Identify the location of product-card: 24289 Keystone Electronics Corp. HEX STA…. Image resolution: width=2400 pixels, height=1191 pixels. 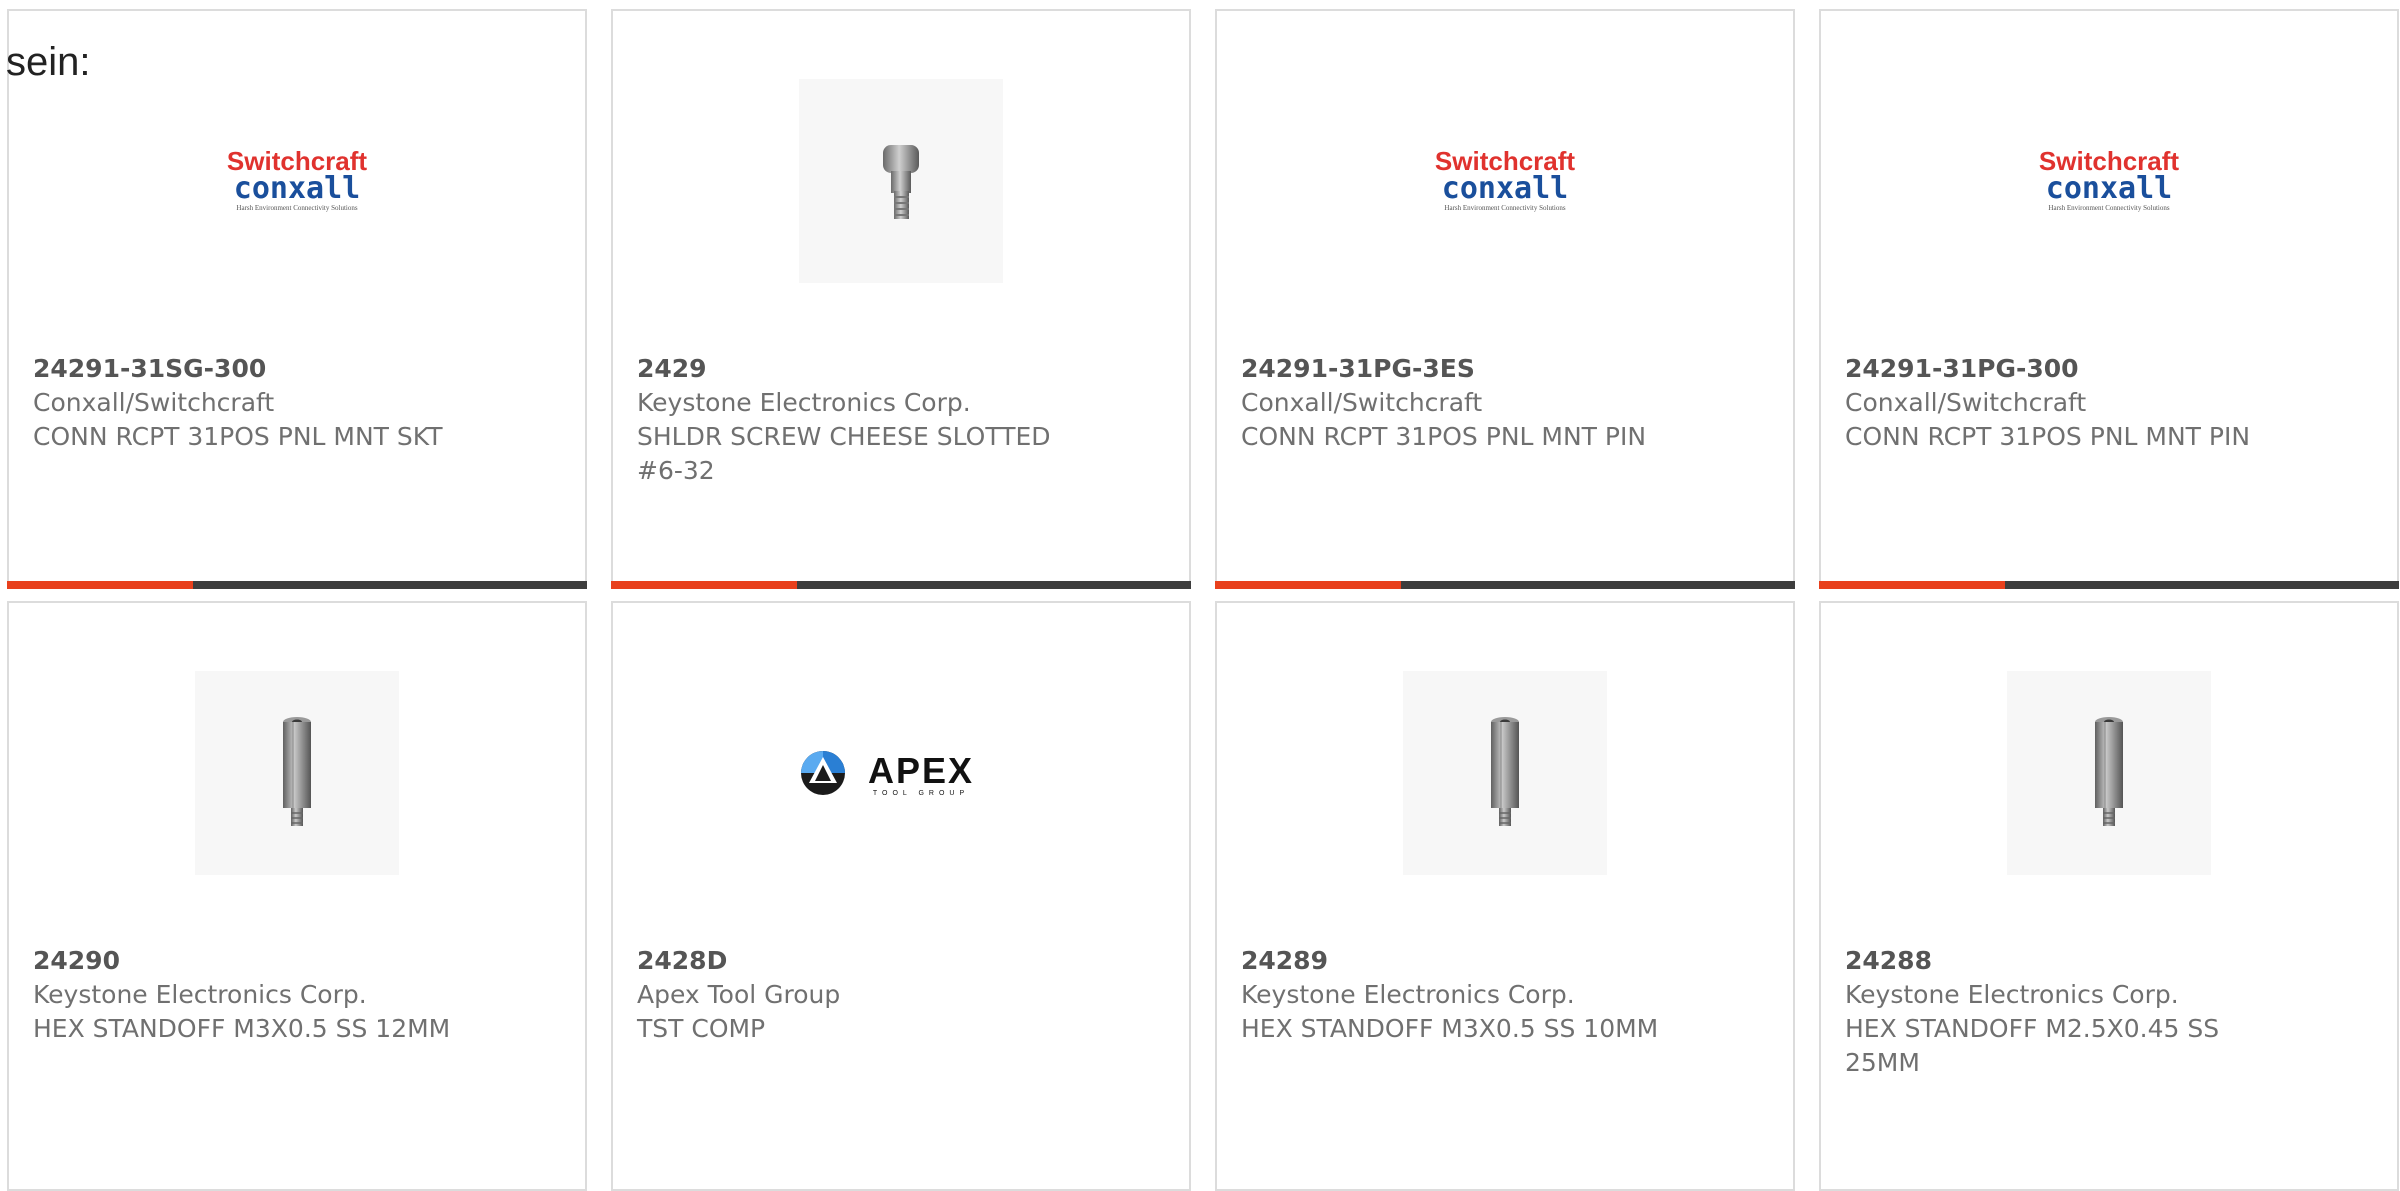
(1505, 896).